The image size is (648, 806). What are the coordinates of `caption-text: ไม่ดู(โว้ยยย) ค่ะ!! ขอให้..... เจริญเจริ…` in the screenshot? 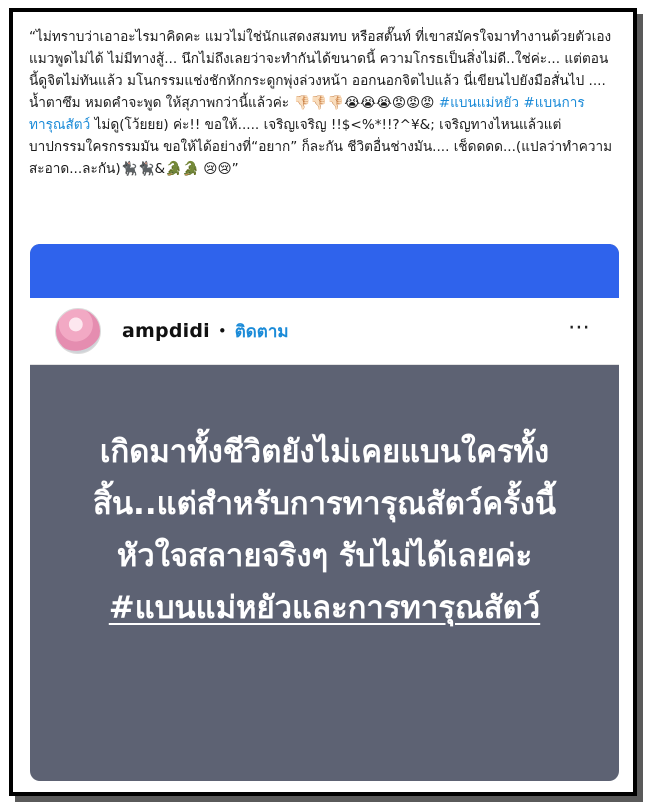 It's located at (321, 147).